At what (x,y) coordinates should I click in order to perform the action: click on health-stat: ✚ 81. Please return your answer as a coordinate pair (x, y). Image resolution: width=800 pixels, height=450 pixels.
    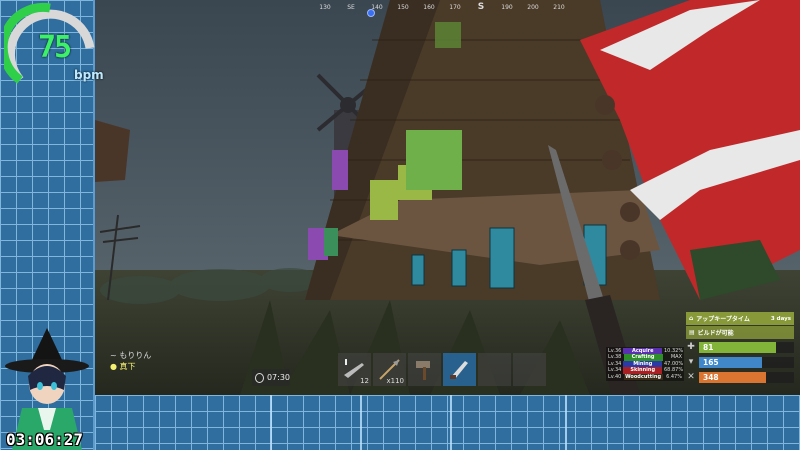
    Looking at the image, I should click on (740, 347).